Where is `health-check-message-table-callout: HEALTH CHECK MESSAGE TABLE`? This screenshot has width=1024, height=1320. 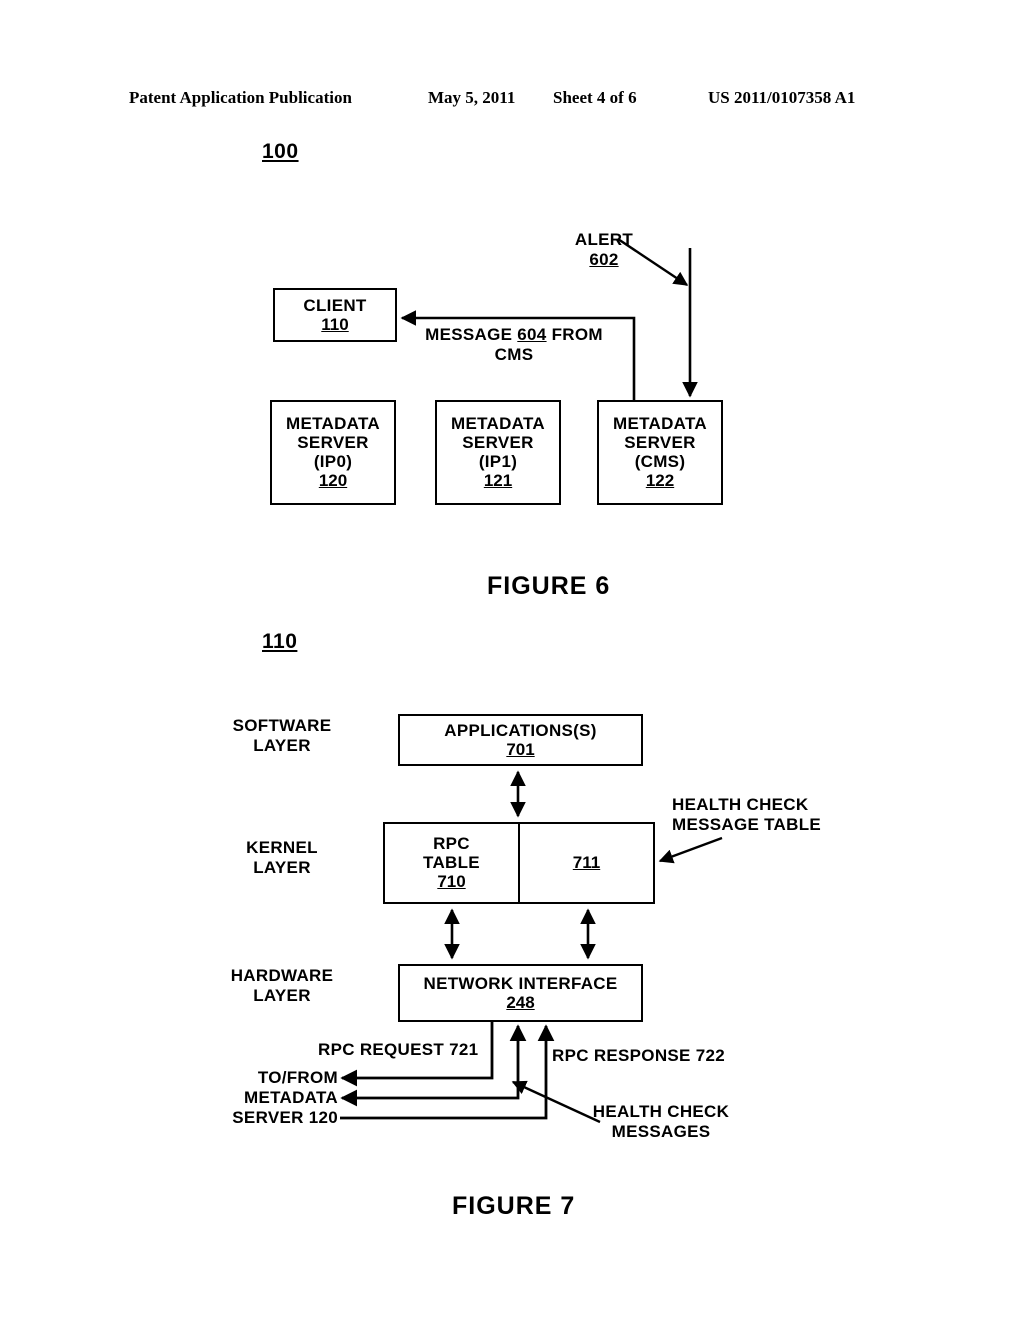 health-check-message-table-callout: HEALTH CHECK MESSAGE TABLE is located at coordinates (746, 815).